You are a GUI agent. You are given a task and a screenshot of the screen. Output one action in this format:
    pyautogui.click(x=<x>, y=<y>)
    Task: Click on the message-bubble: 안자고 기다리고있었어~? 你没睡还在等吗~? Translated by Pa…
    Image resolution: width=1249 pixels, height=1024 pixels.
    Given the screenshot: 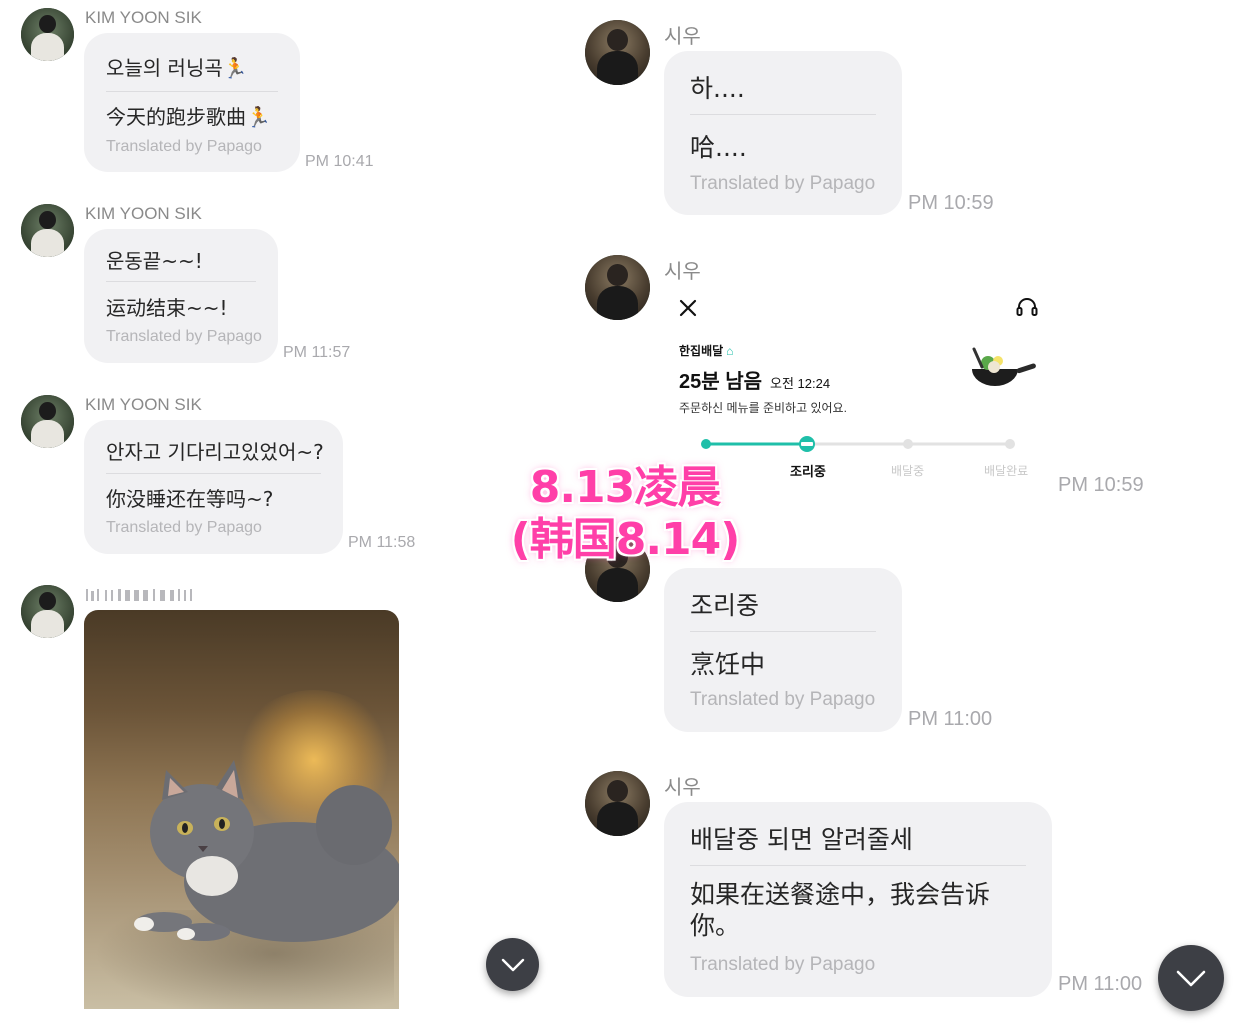 What is the action you would take?
    pyautogui.click(x=213, y=487)
    